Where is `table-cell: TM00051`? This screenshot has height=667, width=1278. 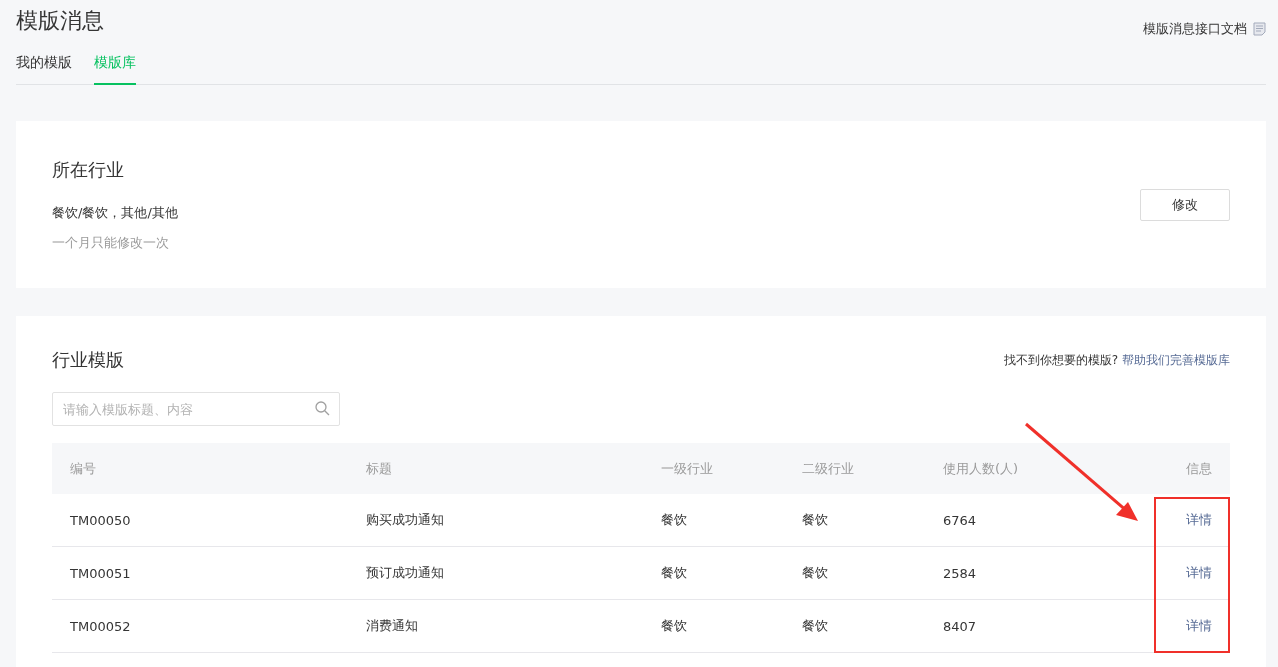
table-cell: TM00051 is located at coordinates (100, 573).